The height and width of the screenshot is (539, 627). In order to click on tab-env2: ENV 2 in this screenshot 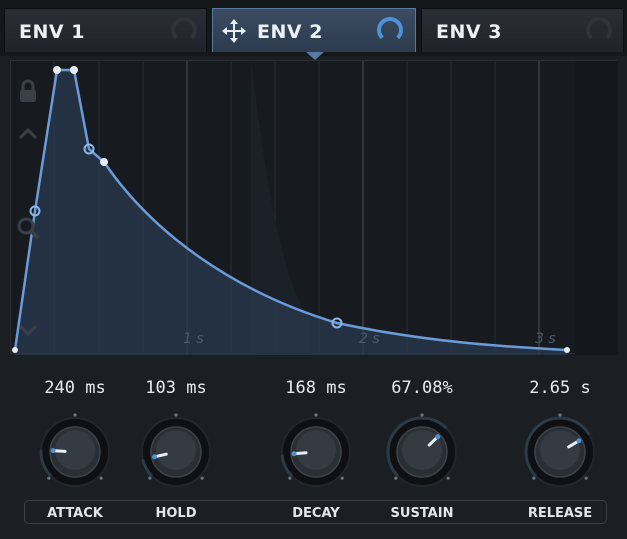, I will do `click(314, 30)`.